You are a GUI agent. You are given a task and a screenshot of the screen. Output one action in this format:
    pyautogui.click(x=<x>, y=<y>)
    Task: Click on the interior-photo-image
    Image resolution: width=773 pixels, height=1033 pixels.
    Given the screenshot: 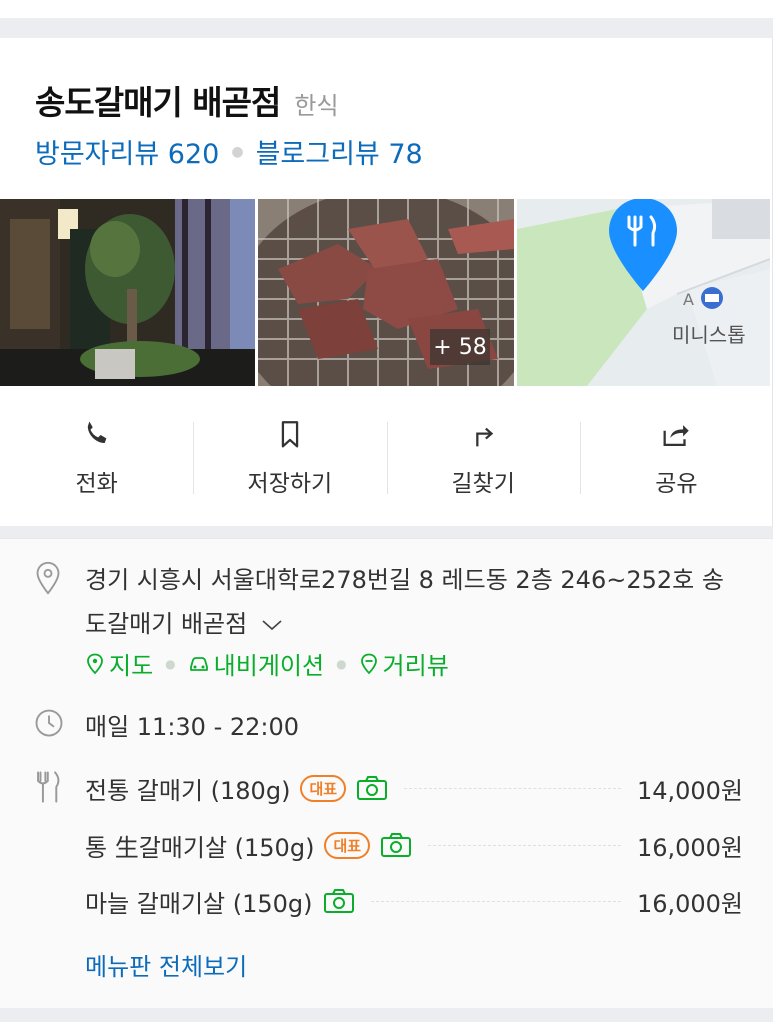 What is the action you would take?
    pyautogui.click(x=127, y=292)
    